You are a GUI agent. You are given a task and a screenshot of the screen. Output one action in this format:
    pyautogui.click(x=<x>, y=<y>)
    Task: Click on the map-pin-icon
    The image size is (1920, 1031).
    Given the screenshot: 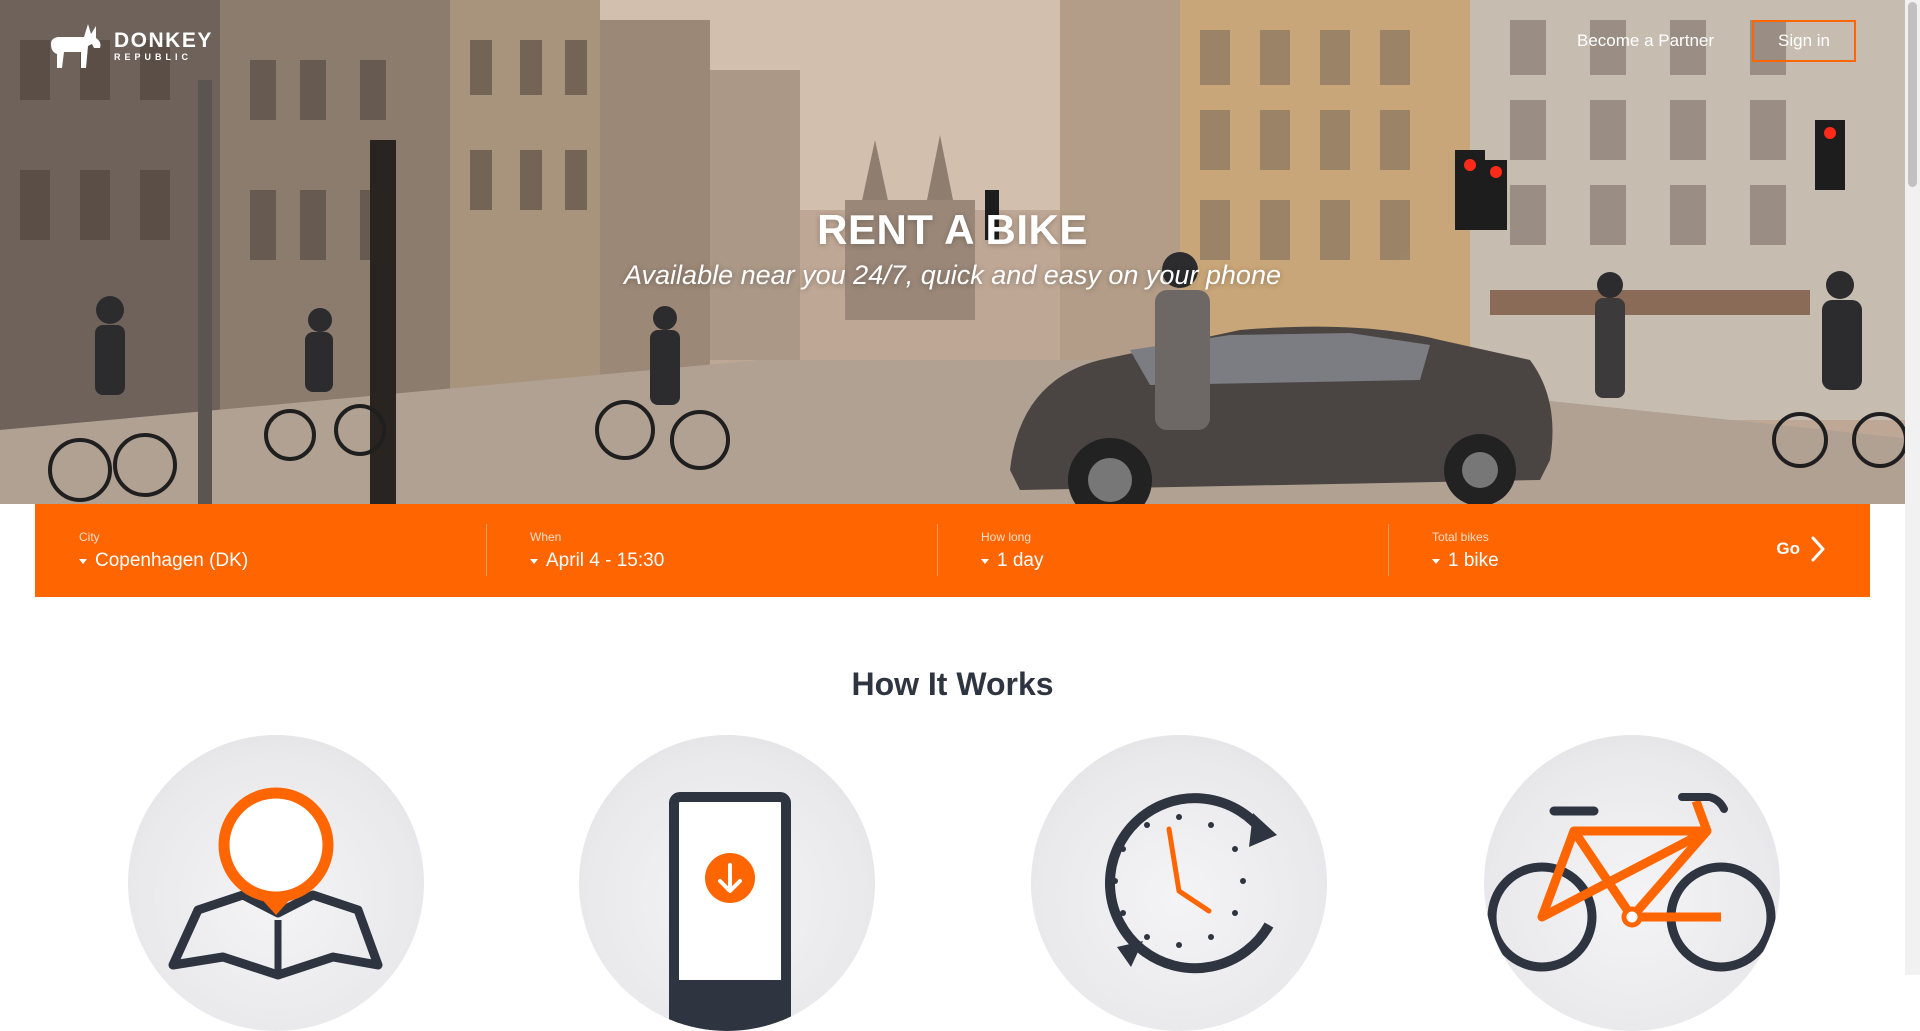 What is the action you would take?
    pyautogui.click(x=275, y=883)
    